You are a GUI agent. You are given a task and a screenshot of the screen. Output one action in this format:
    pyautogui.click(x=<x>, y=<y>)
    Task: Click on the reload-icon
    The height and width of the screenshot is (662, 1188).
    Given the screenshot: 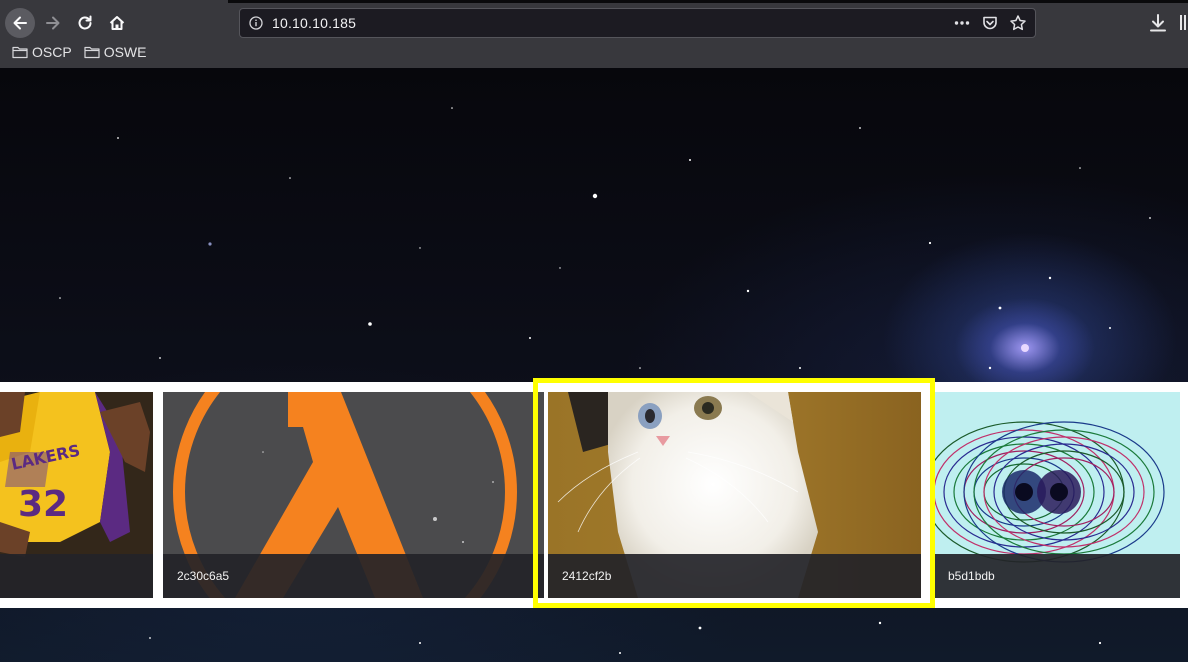 What is the action you would take?
    pyautogui.click(x=85, y=22)
    